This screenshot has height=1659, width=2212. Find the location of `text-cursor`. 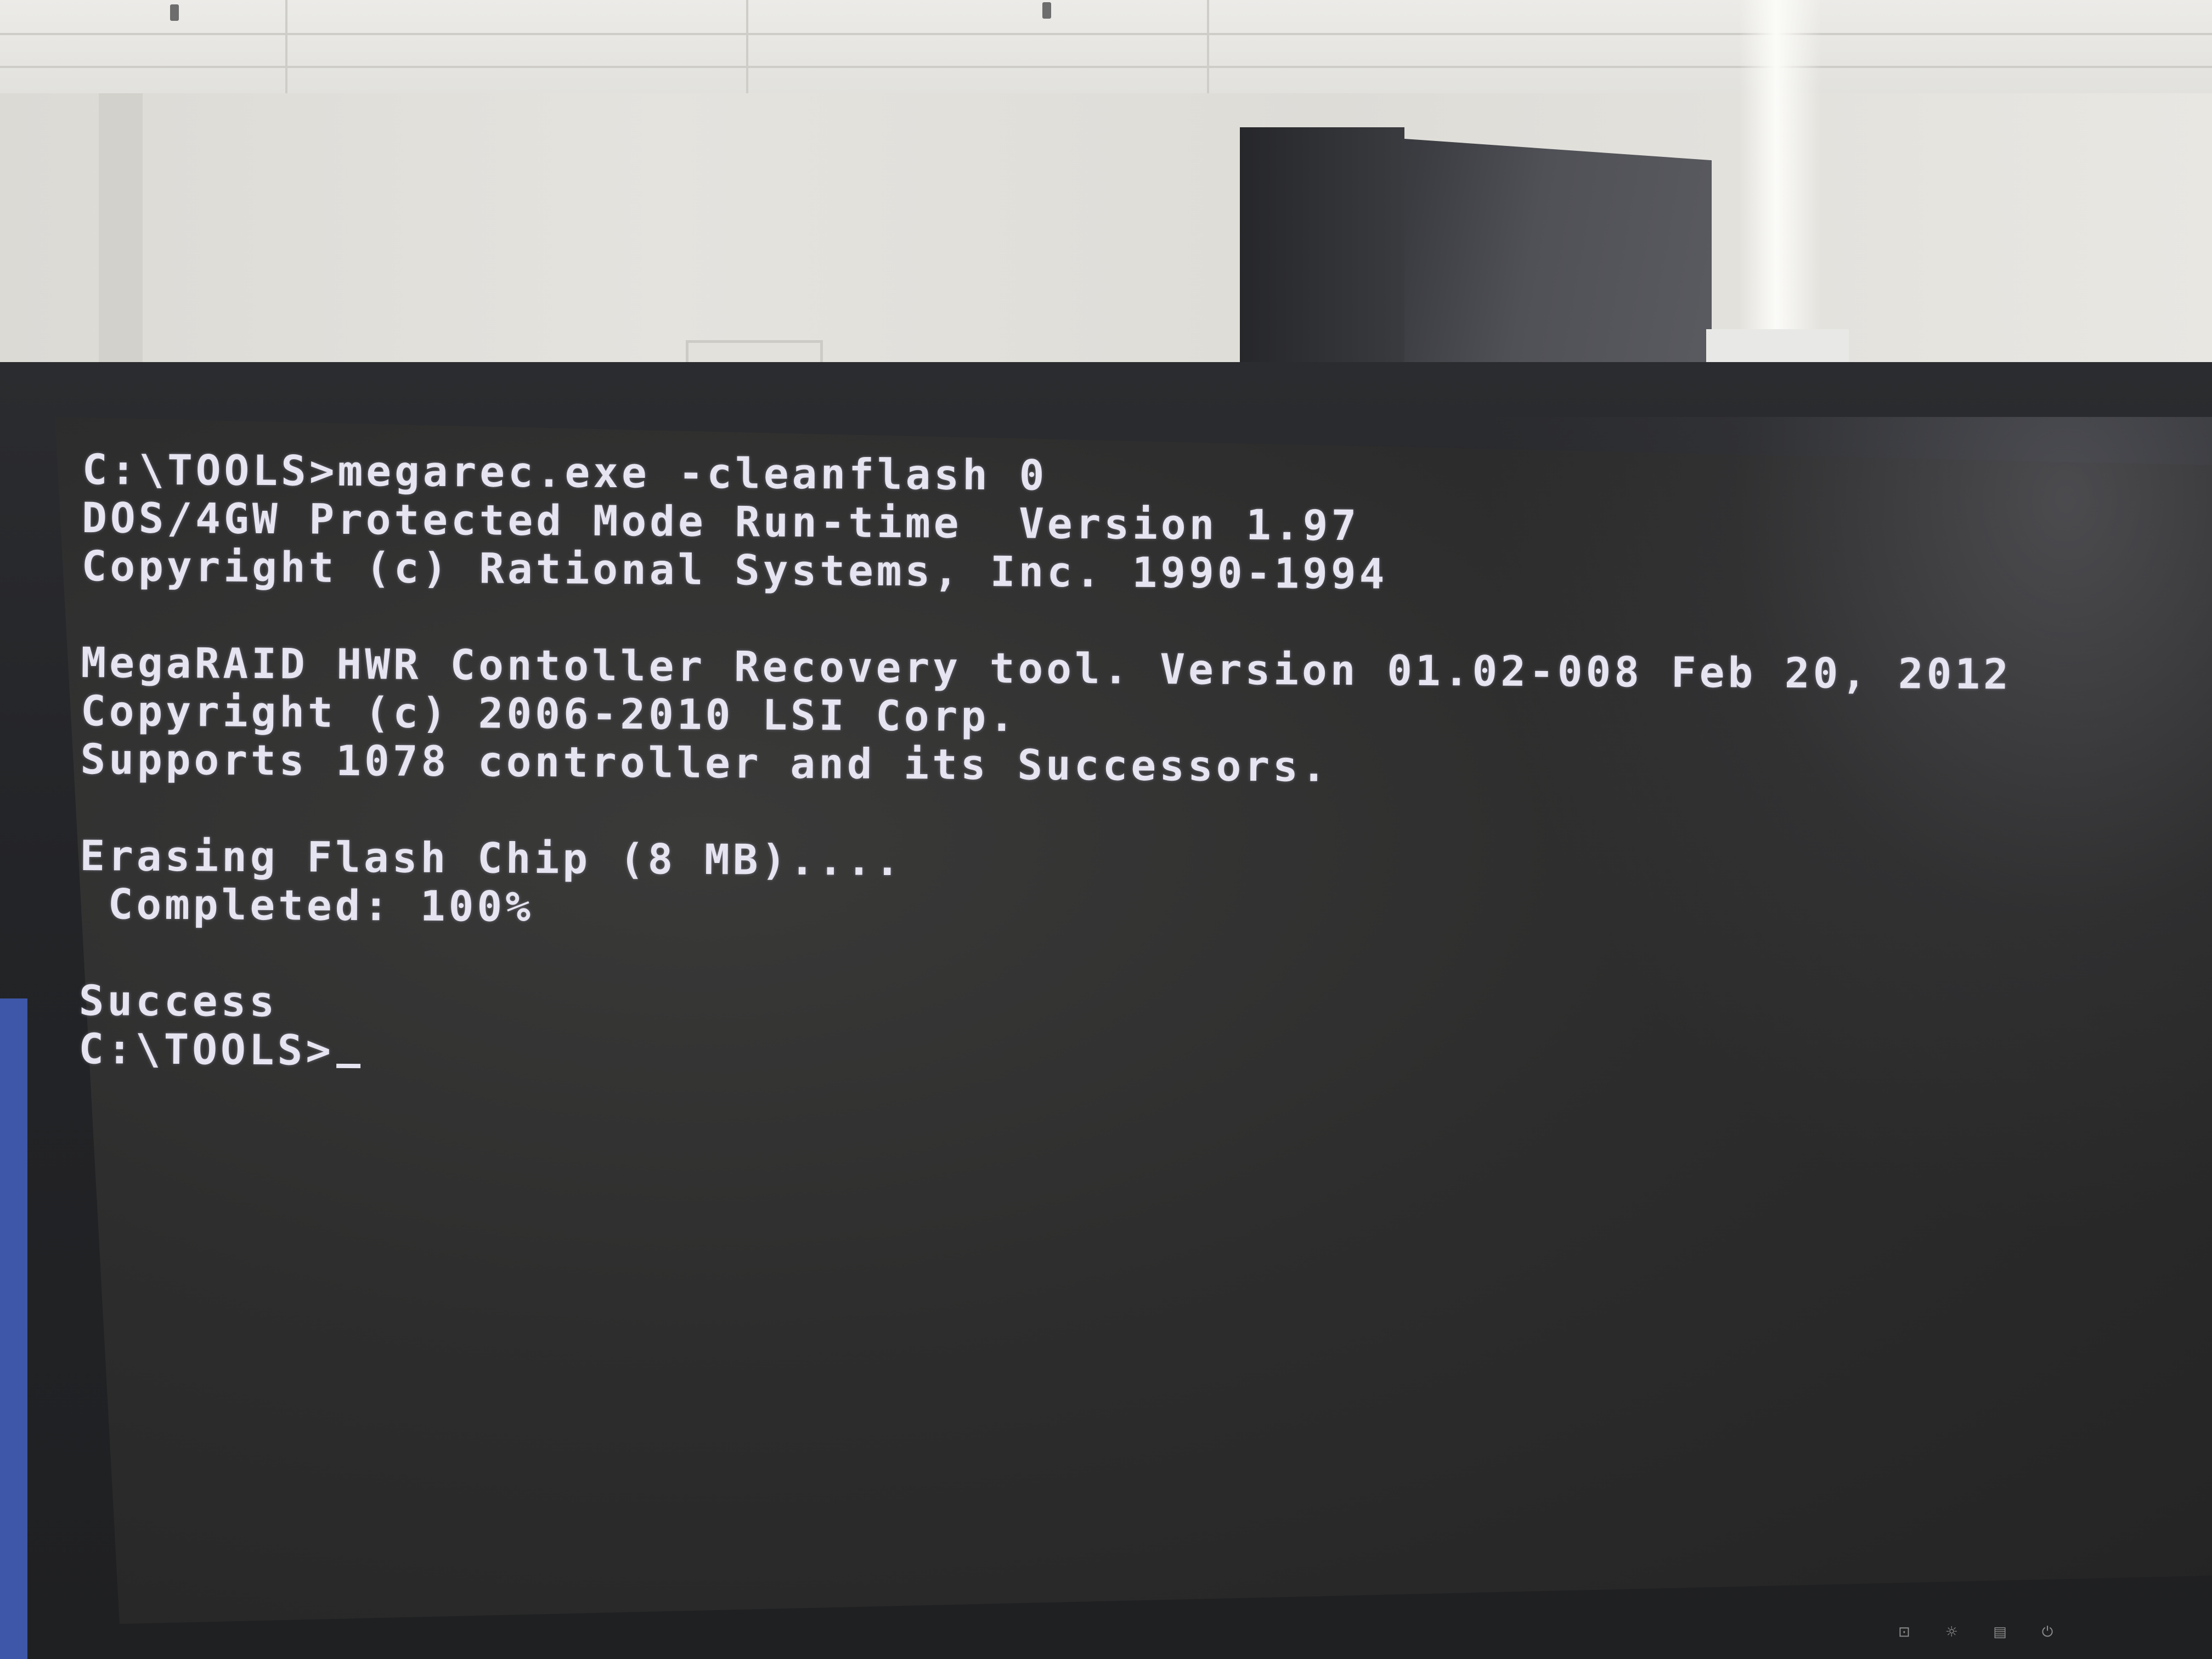

text-cursor is located at coordinates (348, 1066).